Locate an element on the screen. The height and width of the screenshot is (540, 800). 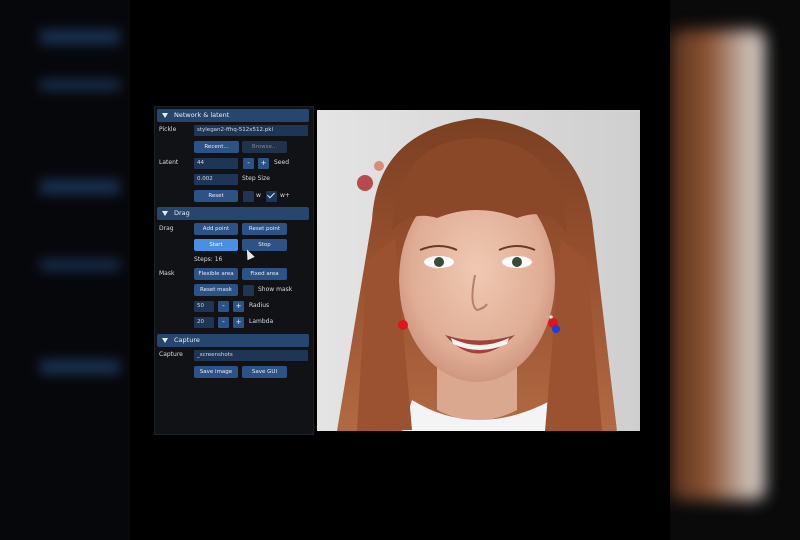
drag-label: Drag is located at coordinates (166, 228).